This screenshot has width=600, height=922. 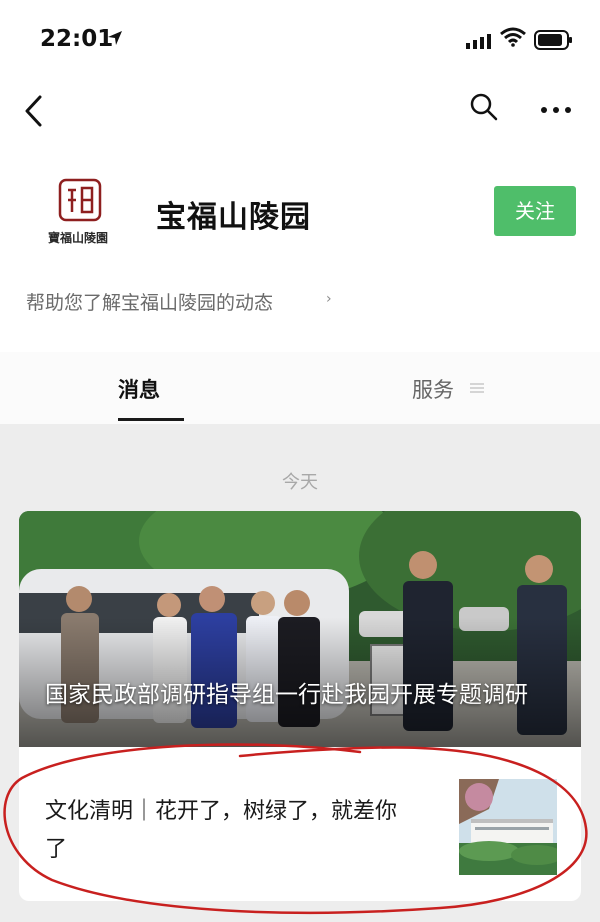 I want to click on battery-icon, so click(x=553, y=40).